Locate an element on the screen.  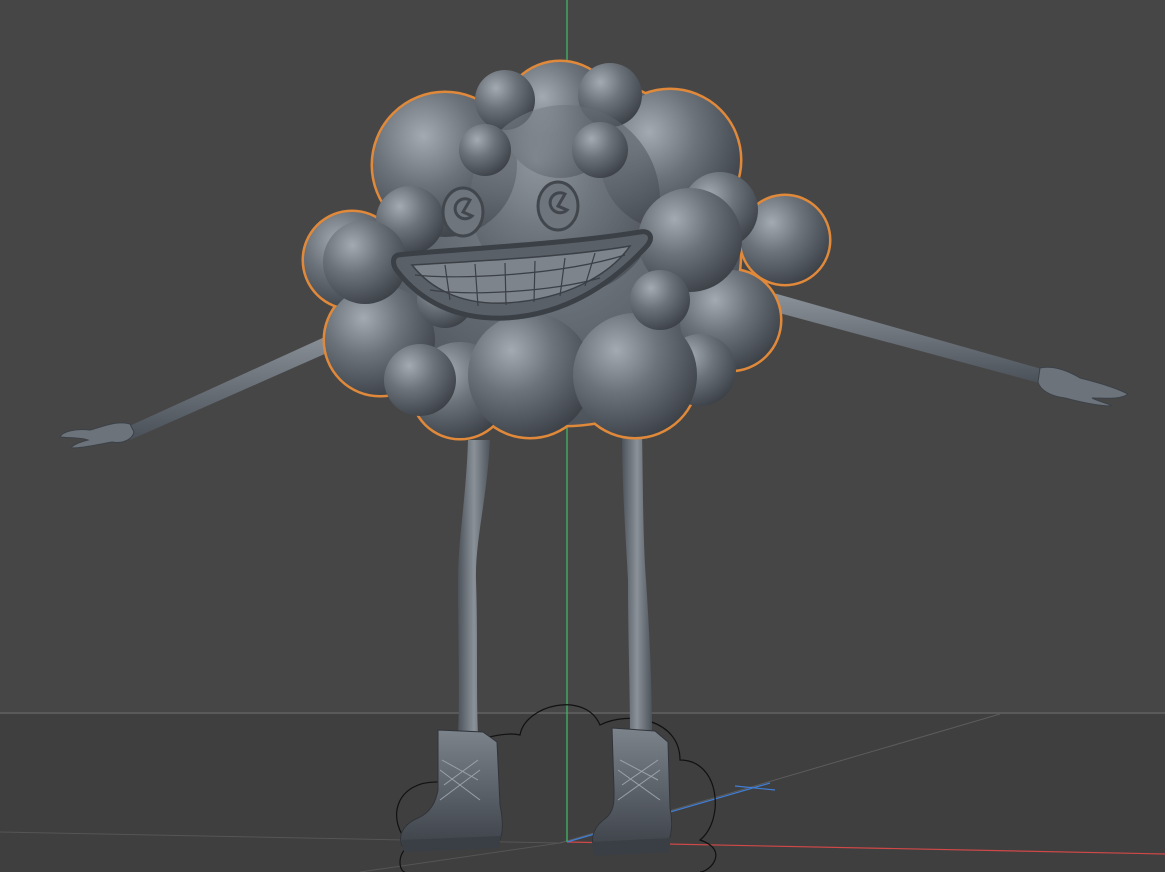
left-hand is located at coordinates (97, 435).